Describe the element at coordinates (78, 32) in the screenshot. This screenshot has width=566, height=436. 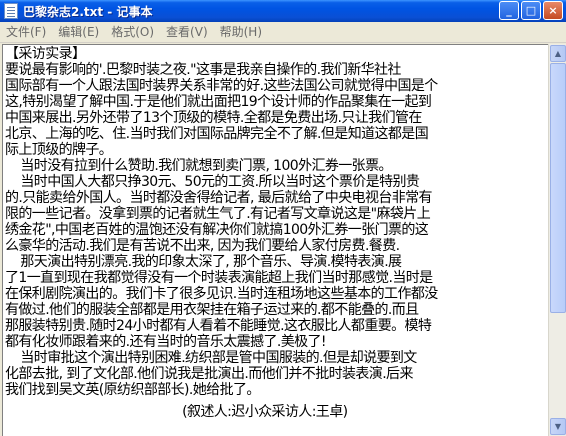
I see `menu-edit: 编辑(E)` at that location.